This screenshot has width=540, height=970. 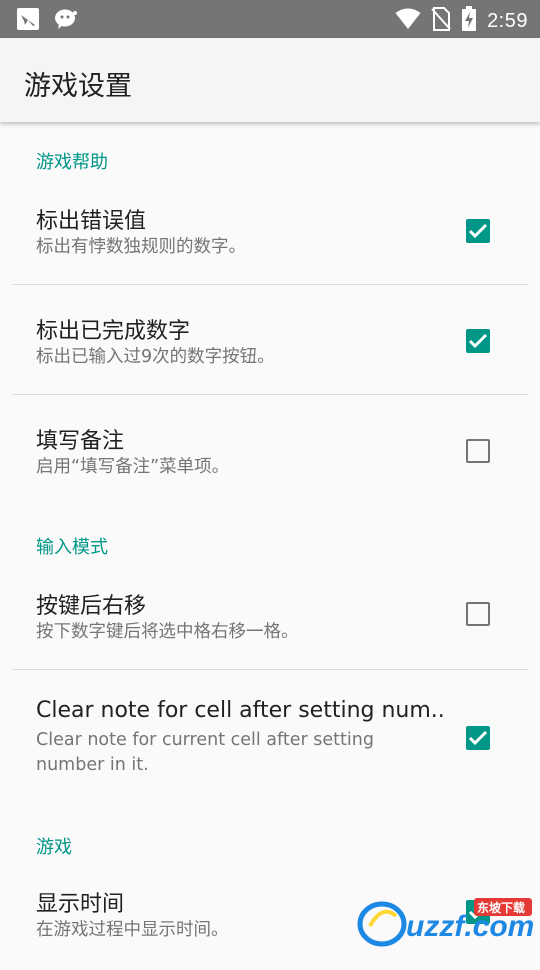 I want to click on pref-summary: 按下数字键后将选中格右移一格。, so click(x=167, y=632).